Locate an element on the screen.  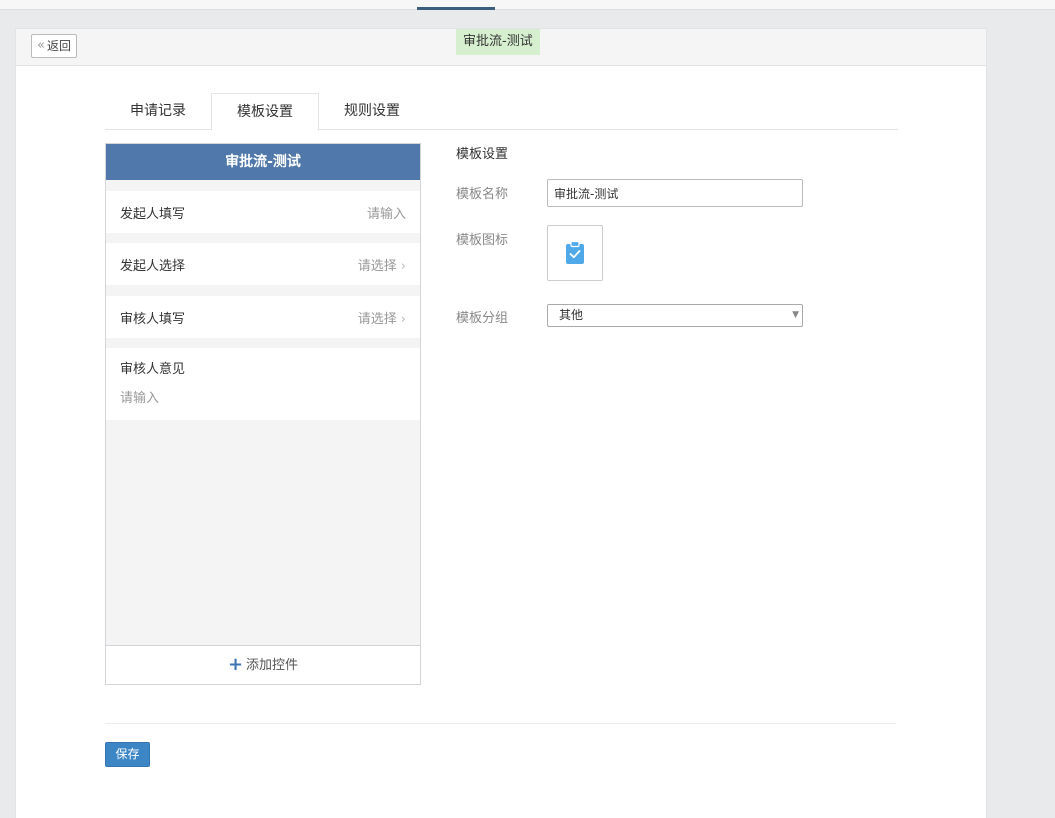
save-button: 保存 is located at coordinates (127, 754).